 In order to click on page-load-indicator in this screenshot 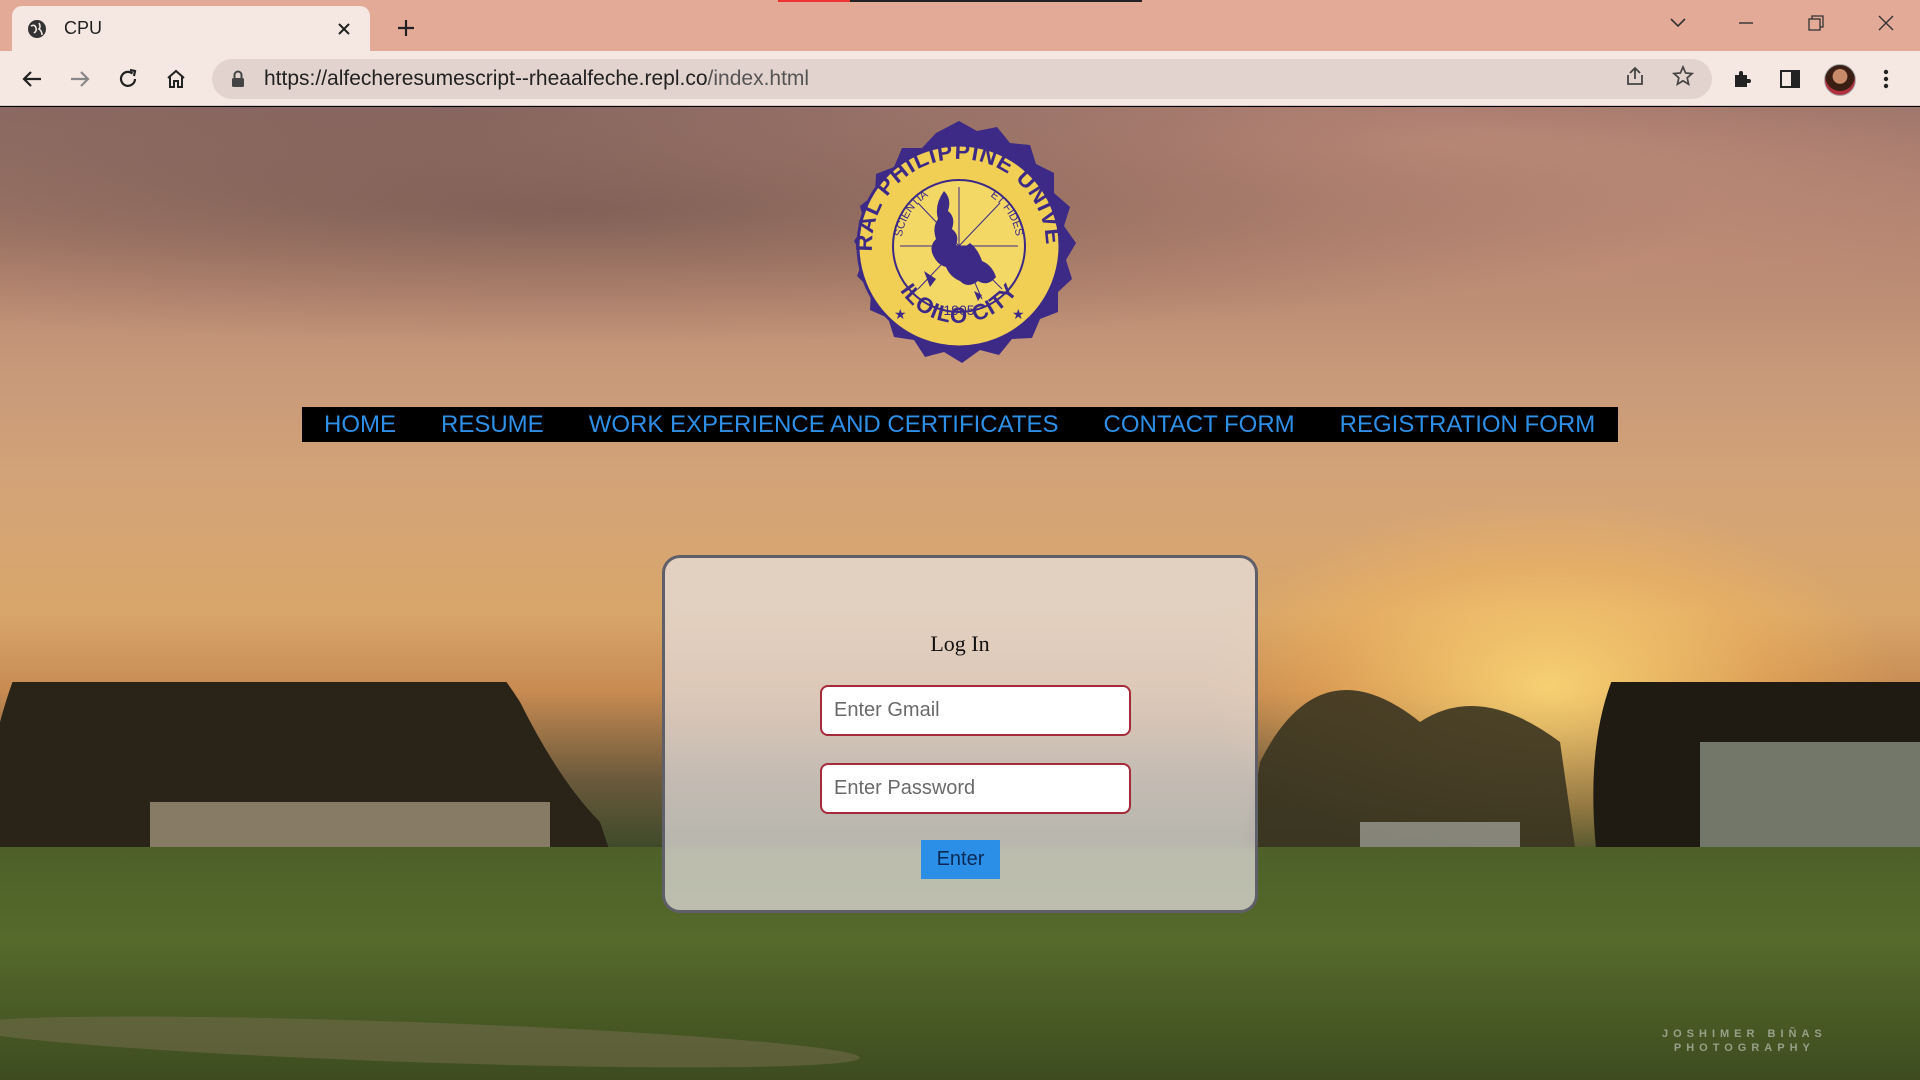, I will do `click(960, 1)`.